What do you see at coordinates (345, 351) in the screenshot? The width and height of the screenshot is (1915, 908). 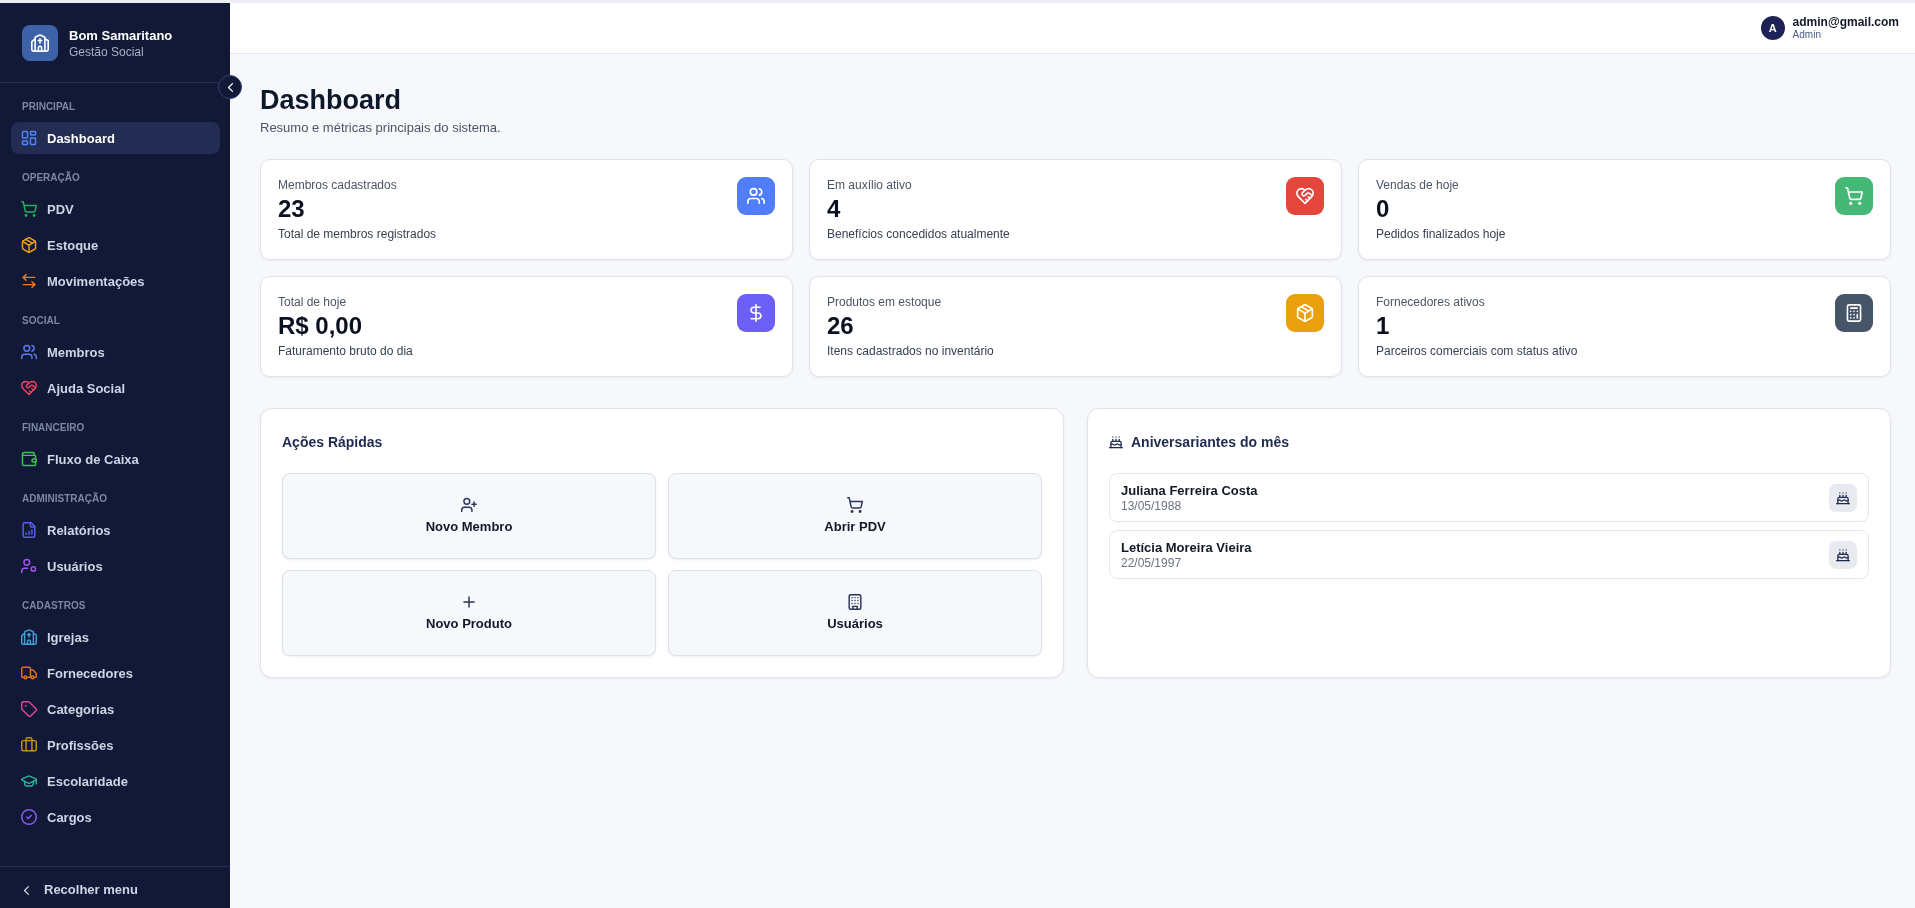 I see `stat-description: Faturamento bruto do dia` at bounding box center [345, 351].